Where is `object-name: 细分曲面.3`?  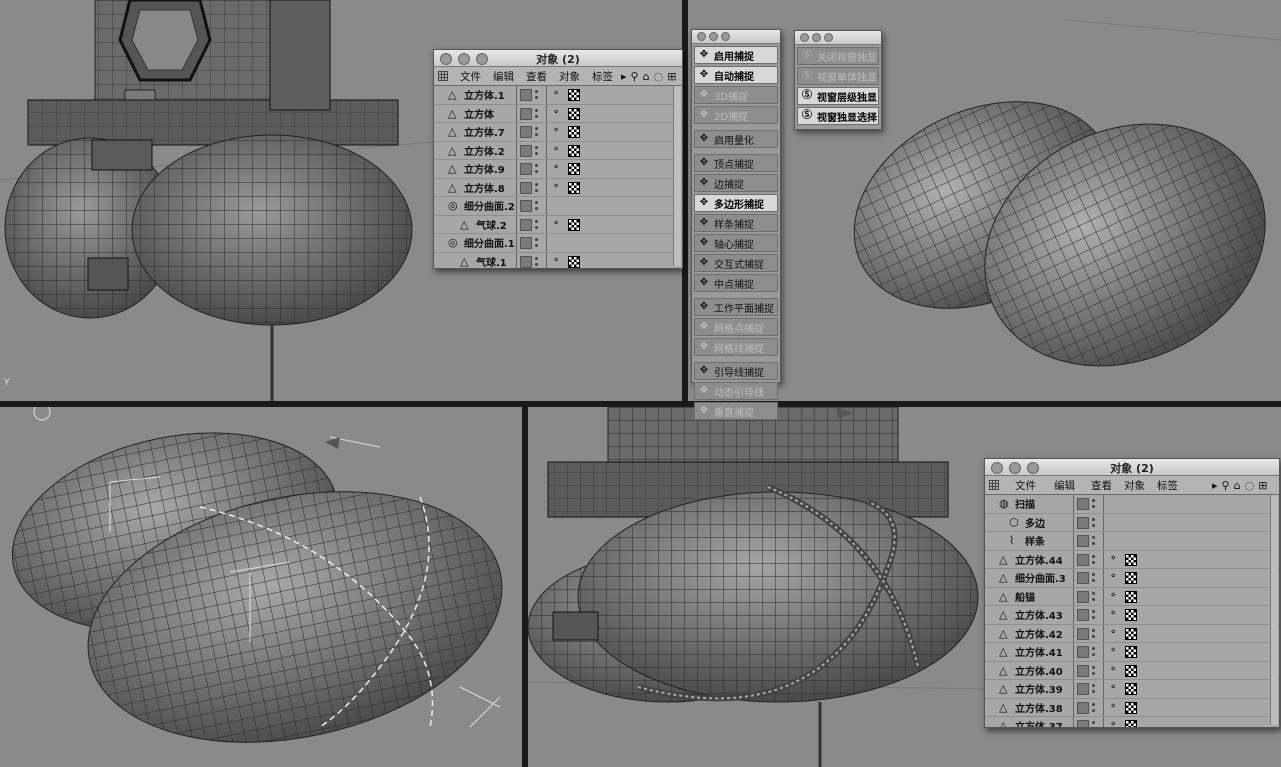 object-name: 细分曲面.3 is located at coordinates (1040, 577).